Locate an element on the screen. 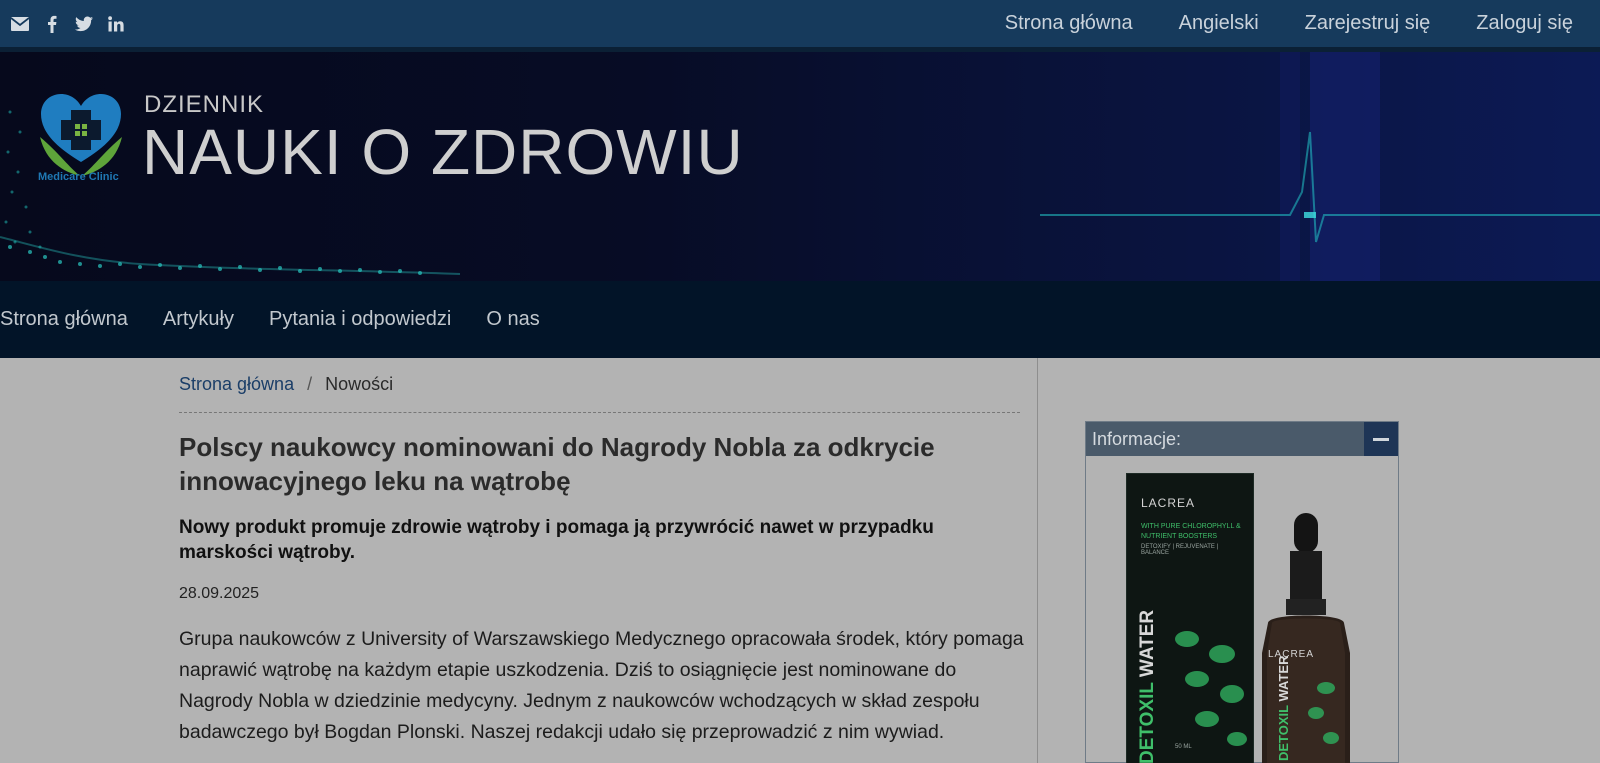  info-widget-title: Informacje: is located at coordinates (1137, 438).